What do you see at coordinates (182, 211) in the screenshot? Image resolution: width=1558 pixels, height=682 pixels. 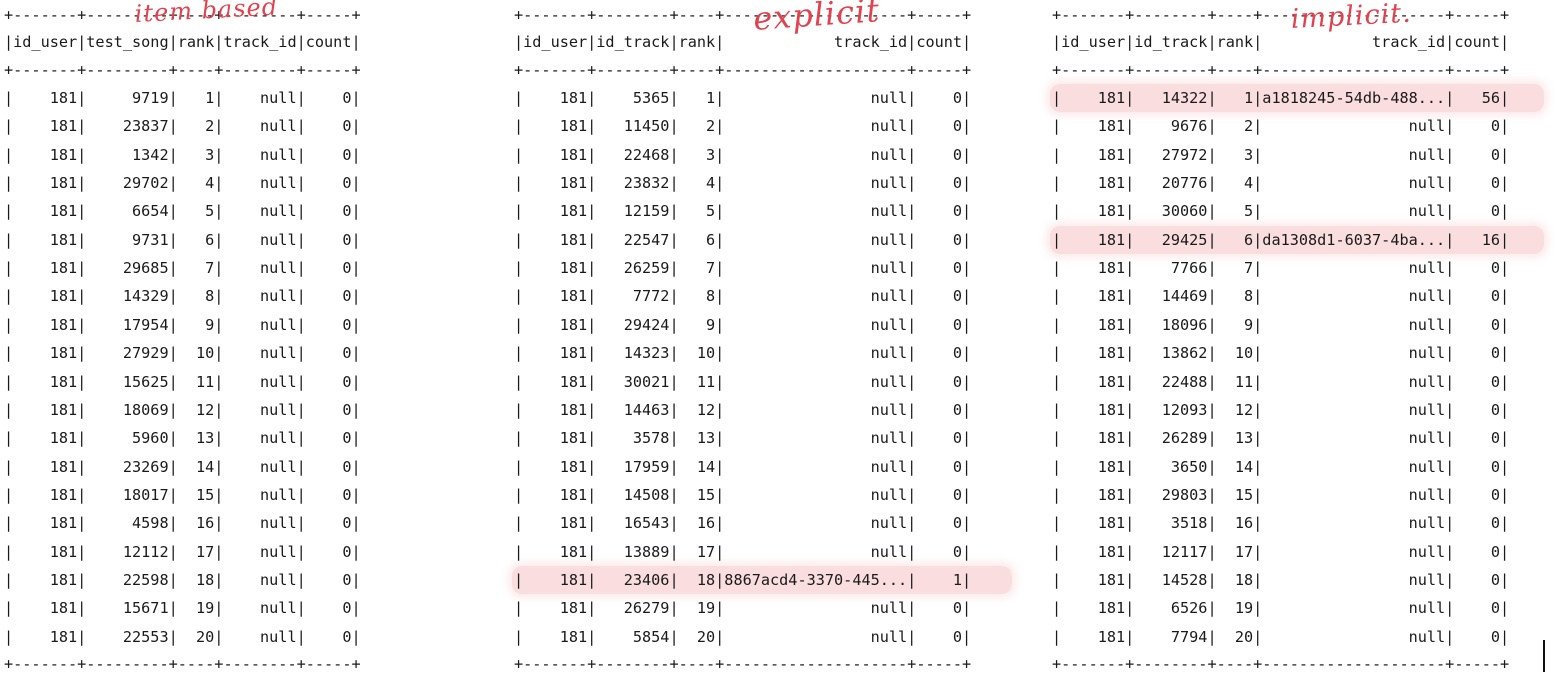 I see `table-row: | 181| 6654| 5| null| 0|` at bounding box center [182, 211].